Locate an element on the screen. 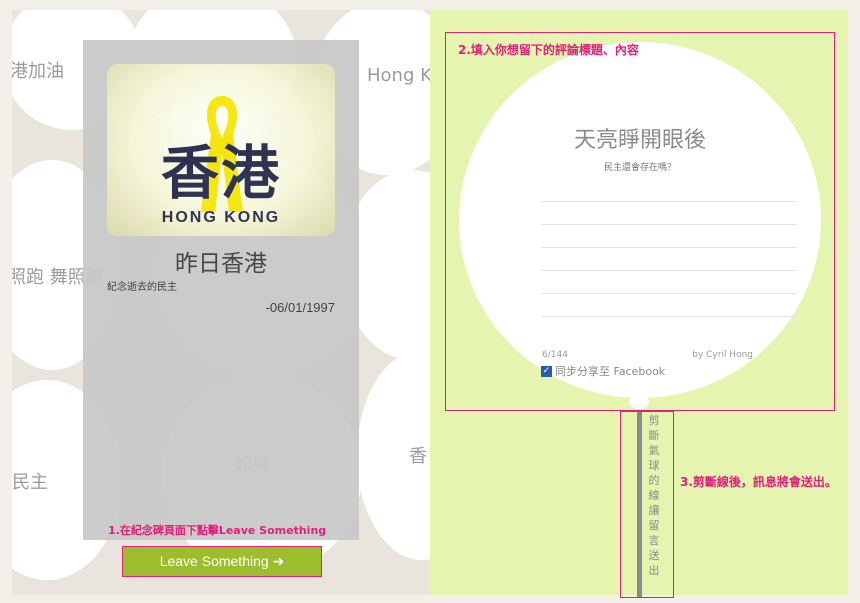 The height and width of the screenshot is (603, 860). memorial-date: -06/01/1997 is located at coordinates (300, 307).